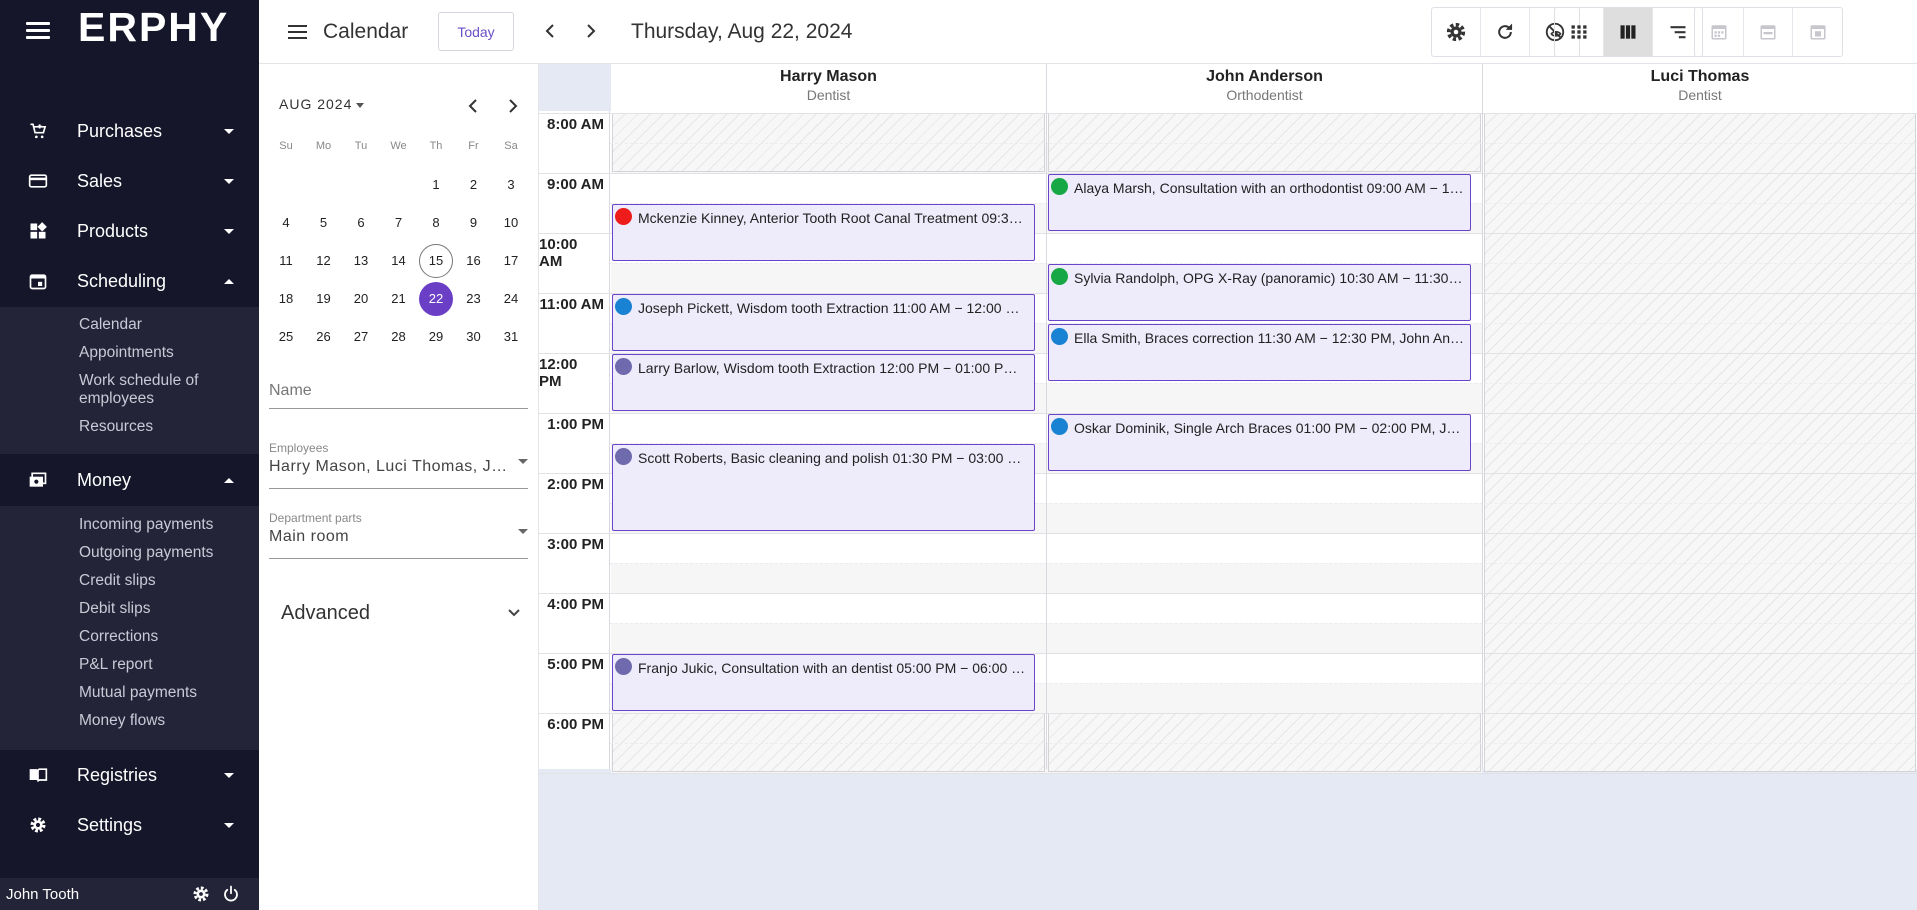  I want to click on calendar-day: 21, so click(399, 299).